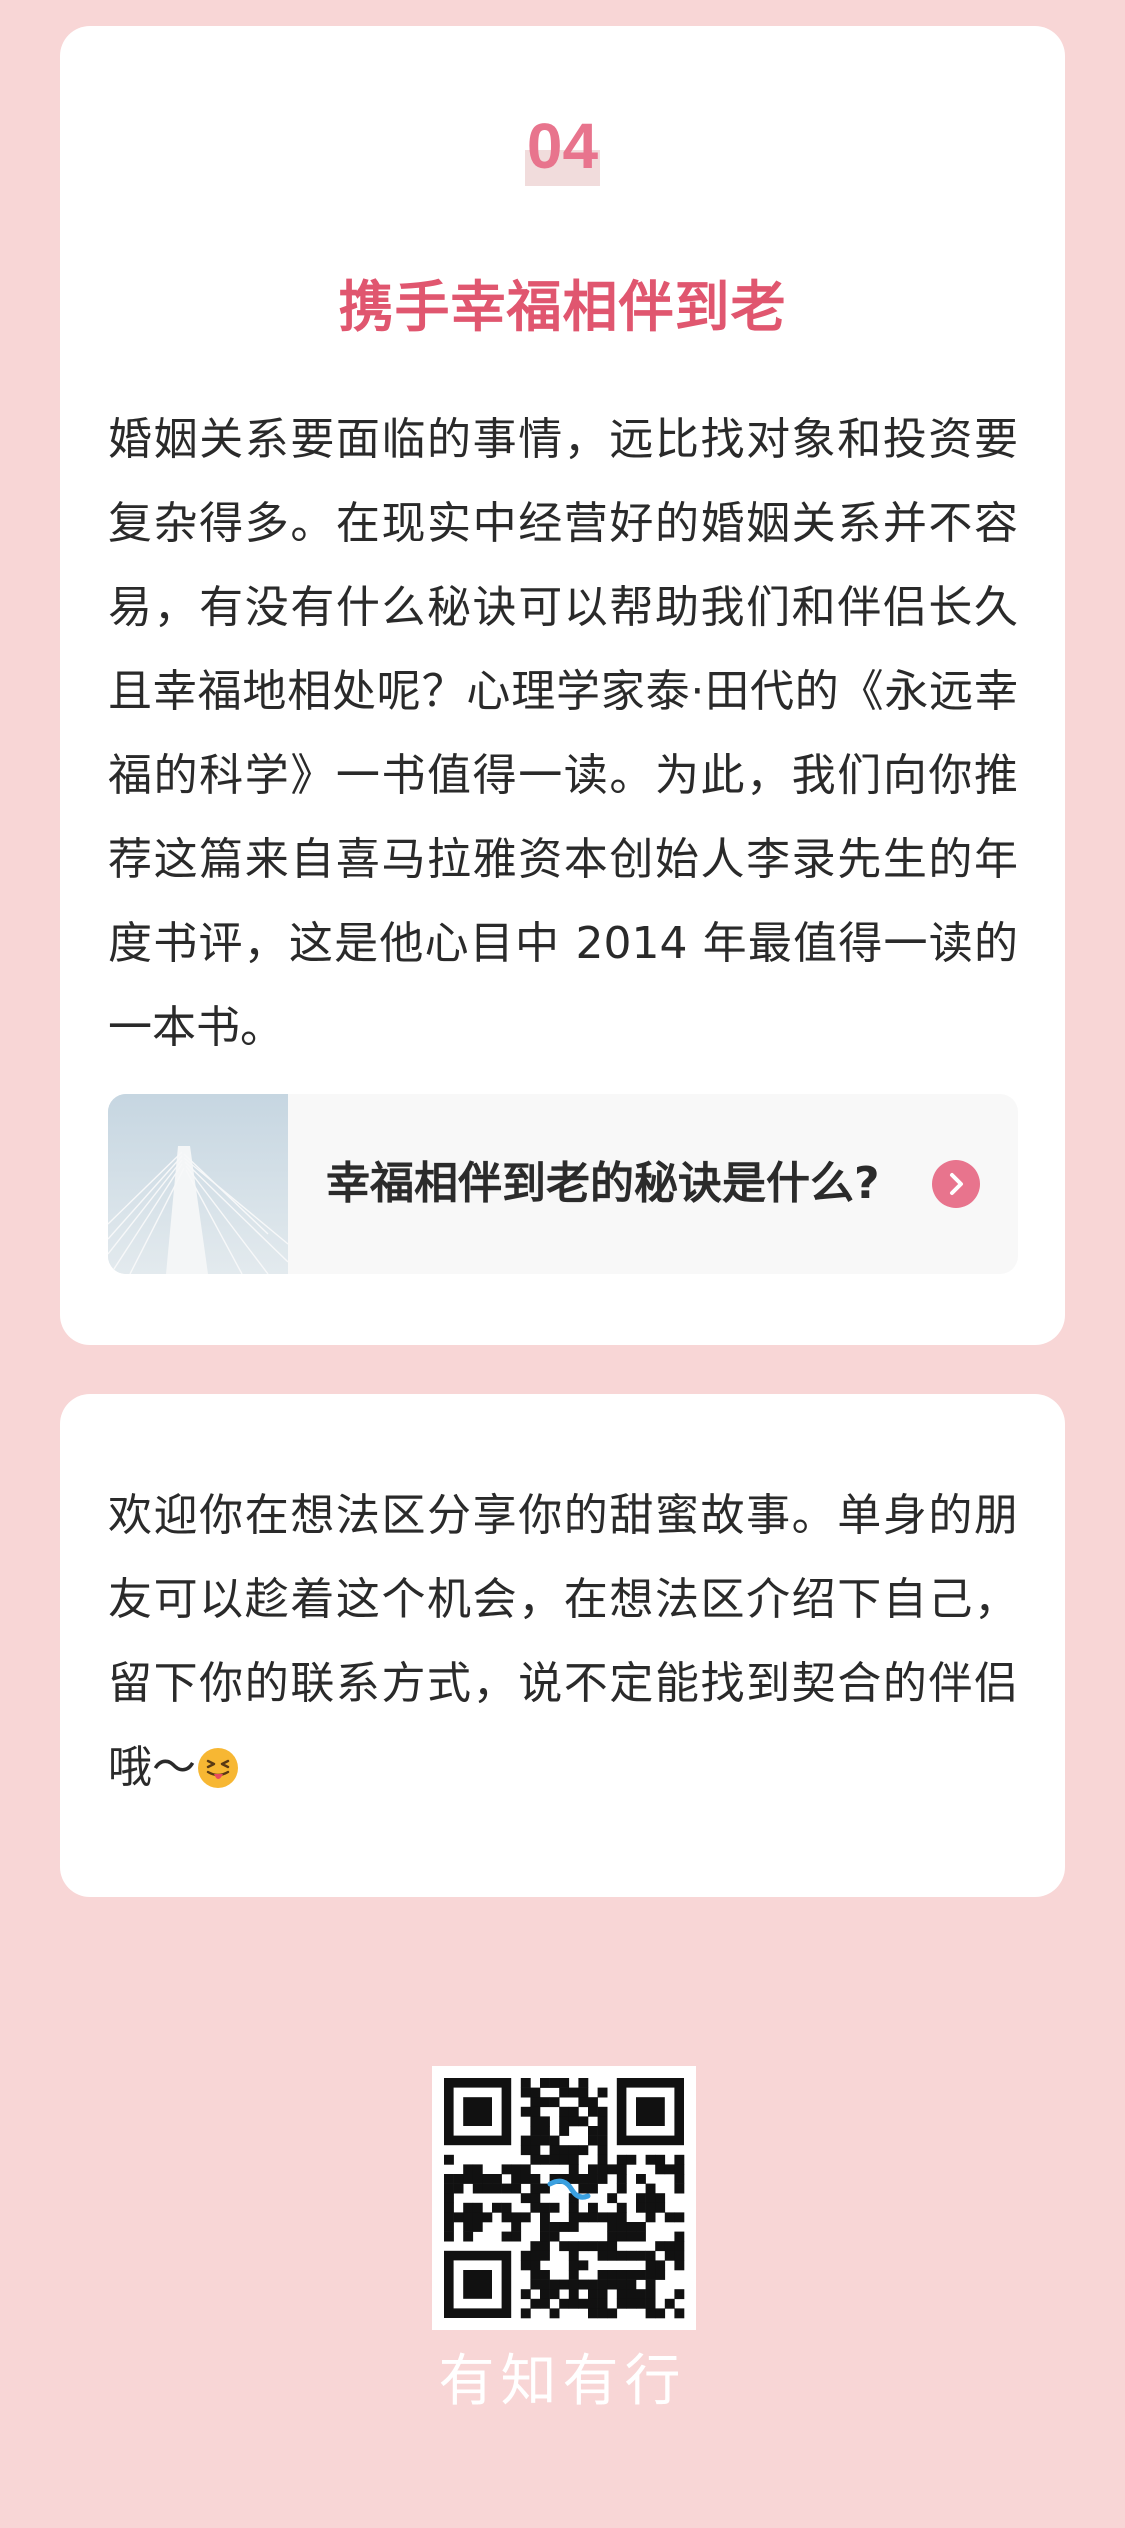 Image resolution: width=1125 pixels, height=2528 pixels. Describe the element at coordinates (218, 1768) in the screenshot. I see `tongue-wink-emoji-icon` at that location.